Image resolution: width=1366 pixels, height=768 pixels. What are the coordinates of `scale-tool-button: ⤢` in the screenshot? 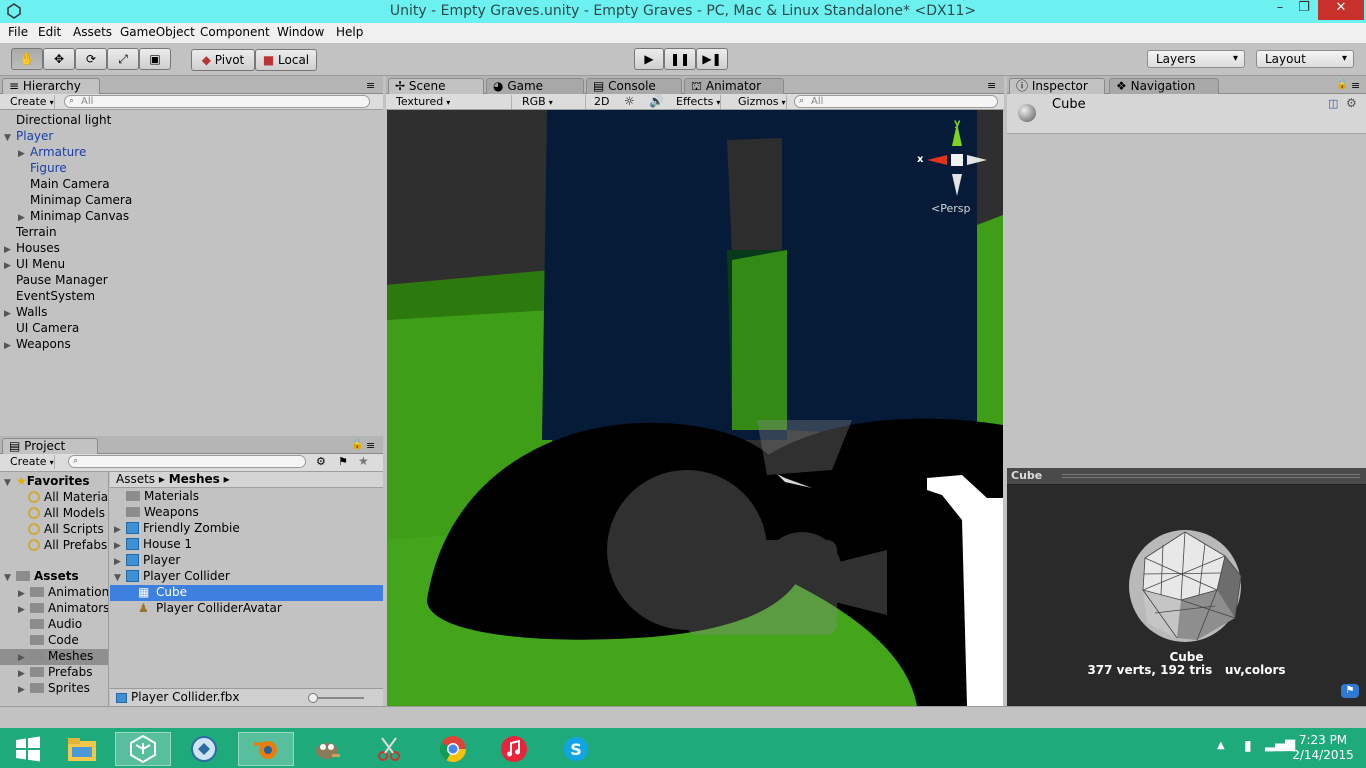 It's located at (123, 59).